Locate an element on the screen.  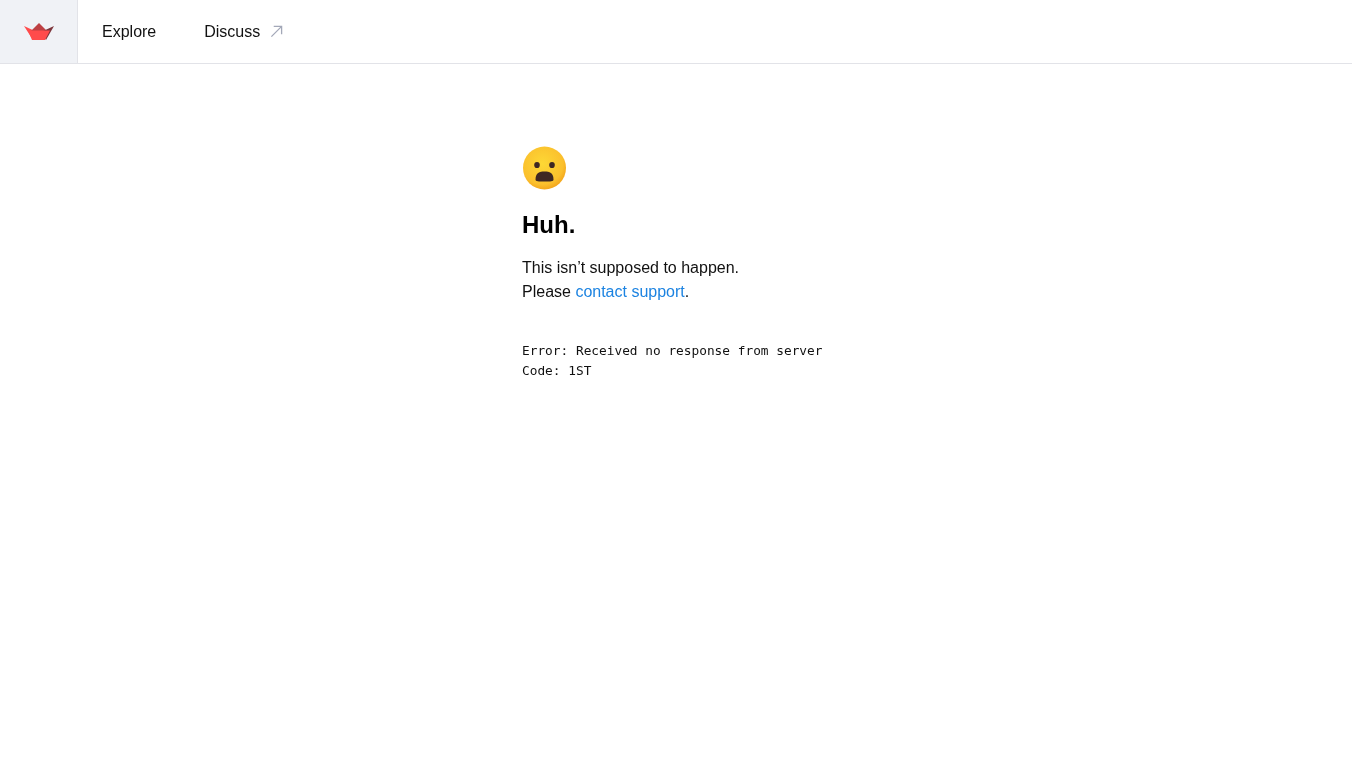
contact-support-link: contact support is located at coordinates (630, 291).